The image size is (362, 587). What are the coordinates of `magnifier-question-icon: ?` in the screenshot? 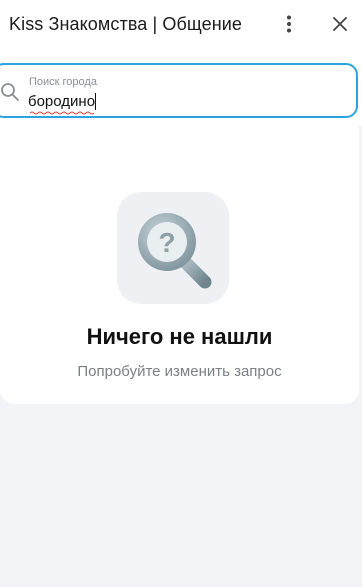 It's located at (173, 248).